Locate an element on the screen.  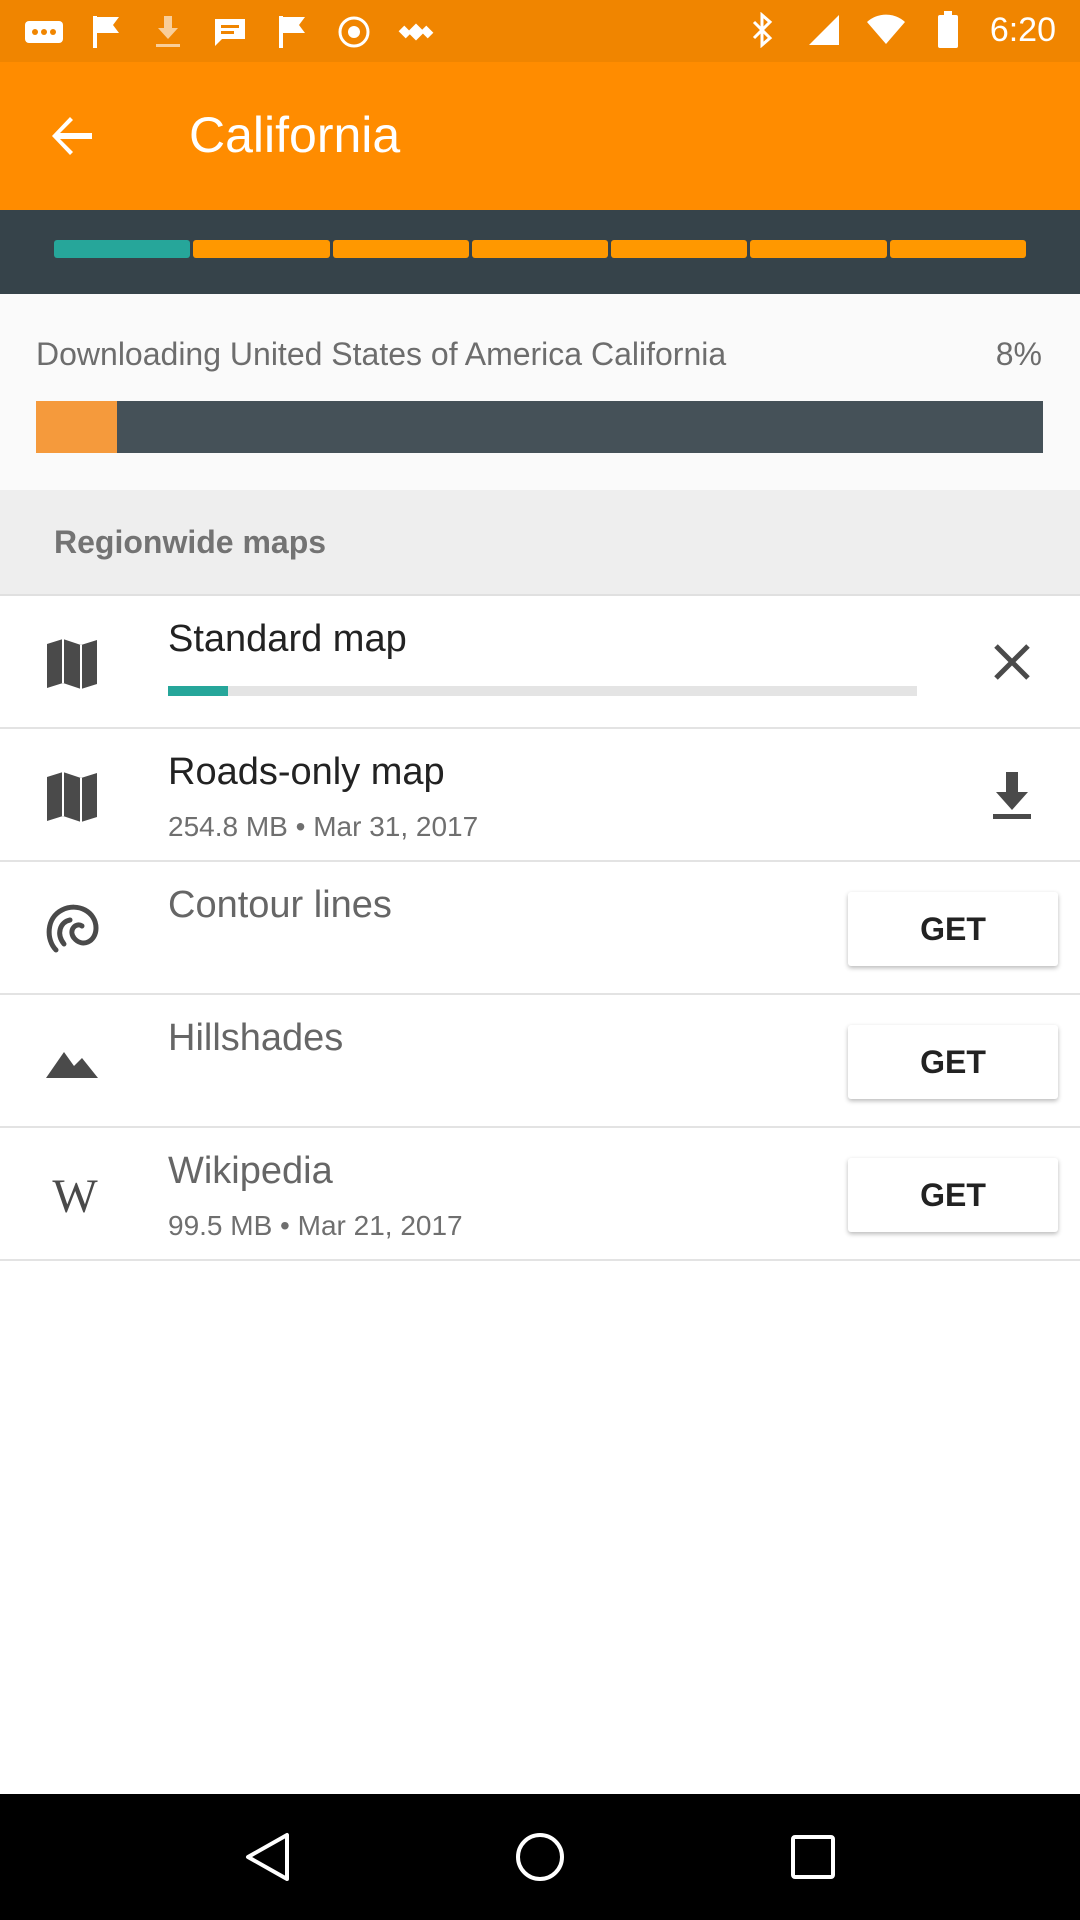
message-icon is located at coordinates (230, 32).